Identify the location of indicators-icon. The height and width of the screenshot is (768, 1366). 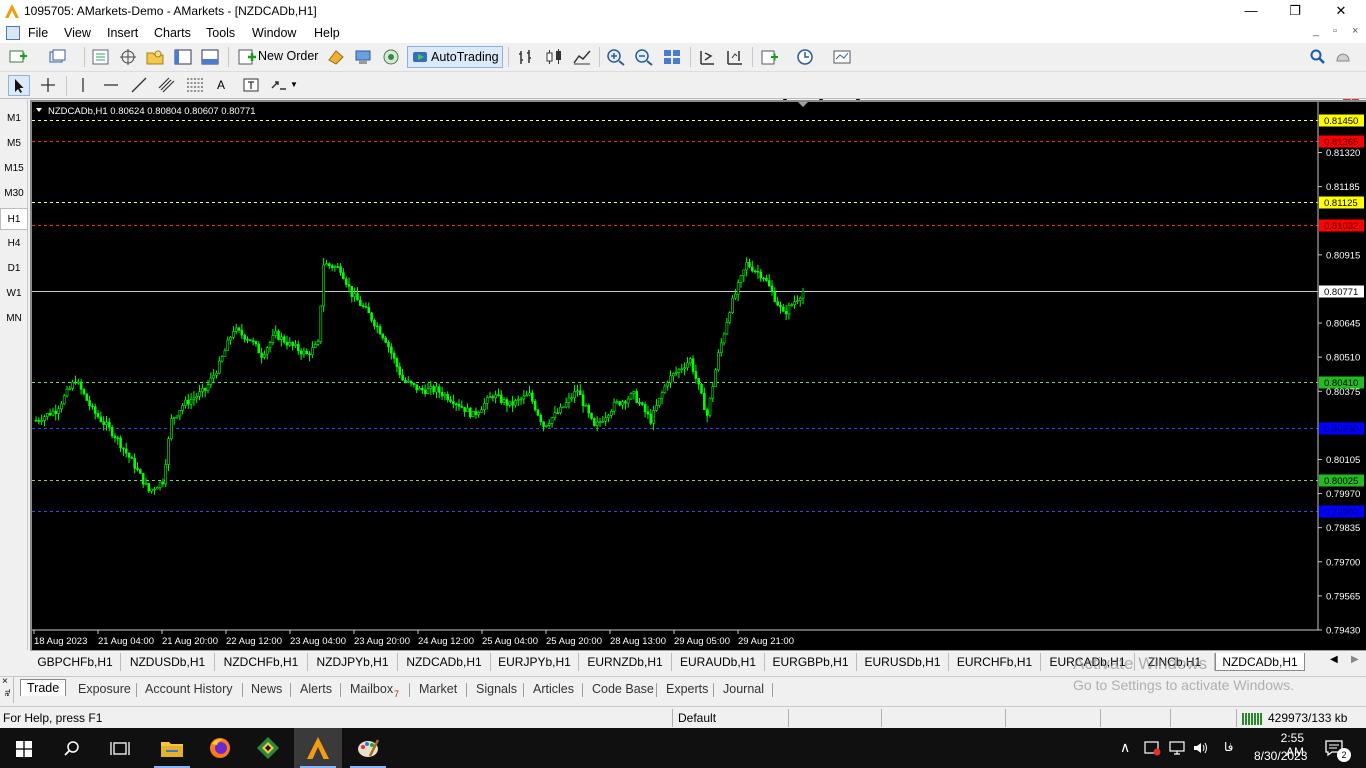
(770, 57).